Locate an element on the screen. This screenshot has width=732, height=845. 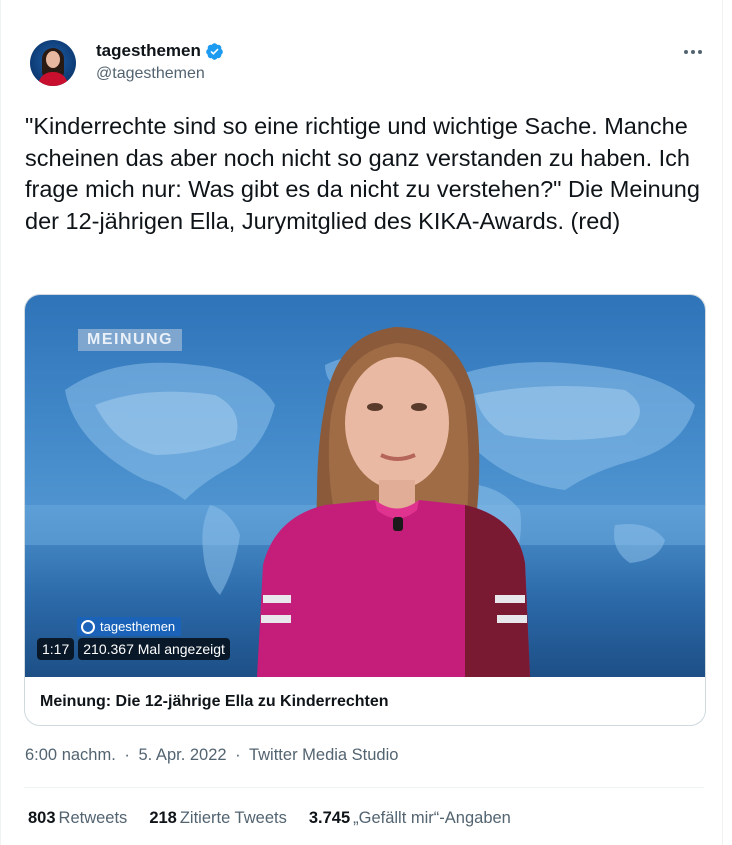
more-dots-icon is located at coordinates (693, 52).